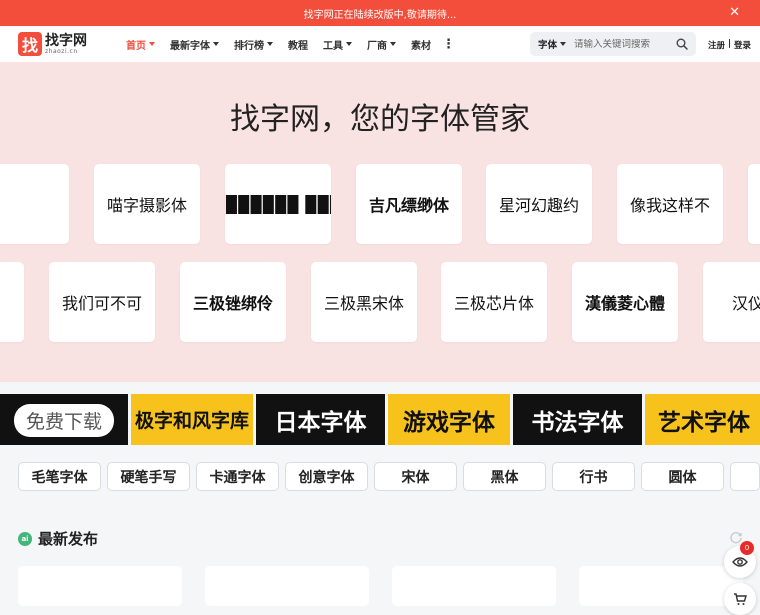 The height and width of the screenshot is (615, 760). What do you see at coordinates (64, 419) in the screenshot?
I see `banner-0: 免费下载 ☝` at bounding box center [64, 419].